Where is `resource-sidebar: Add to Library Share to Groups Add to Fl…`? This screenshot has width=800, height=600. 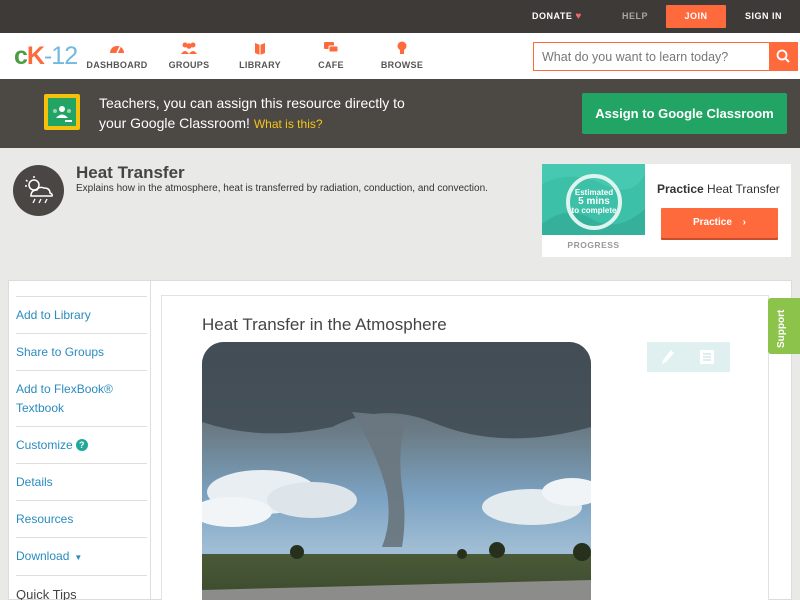 resource-sidebar: Add to Library Share to Groups Add to Fl… is located at coordinates (79, 440).